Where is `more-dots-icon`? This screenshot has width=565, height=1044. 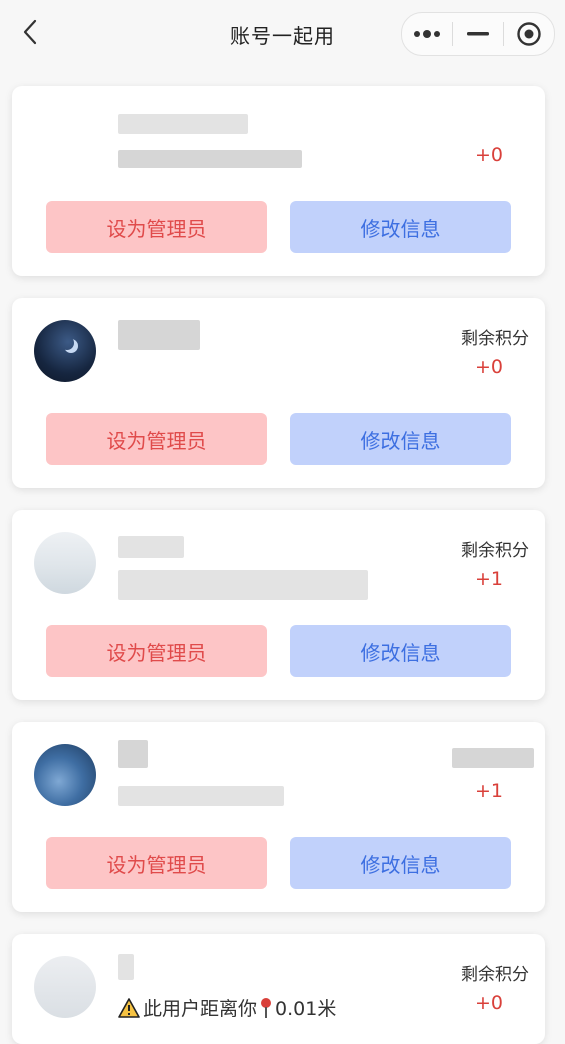 more-dots-icon is located at coordinates (427, 34).